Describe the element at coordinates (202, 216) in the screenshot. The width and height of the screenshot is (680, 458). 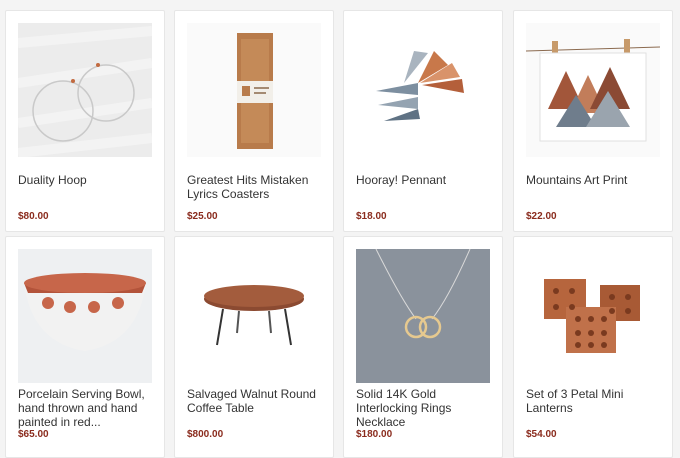
I see `product-price: $25.00` at that location.